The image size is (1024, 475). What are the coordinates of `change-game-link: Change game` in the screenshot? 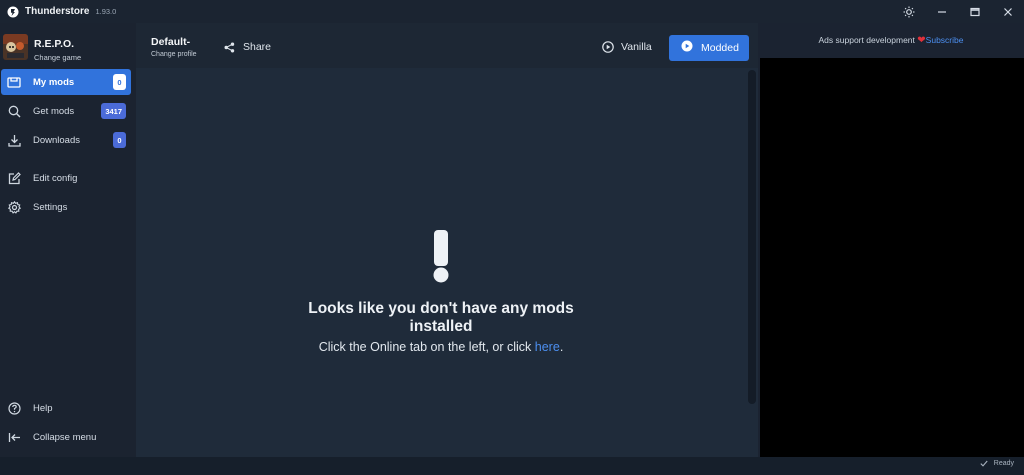 It's located at (57, 57).